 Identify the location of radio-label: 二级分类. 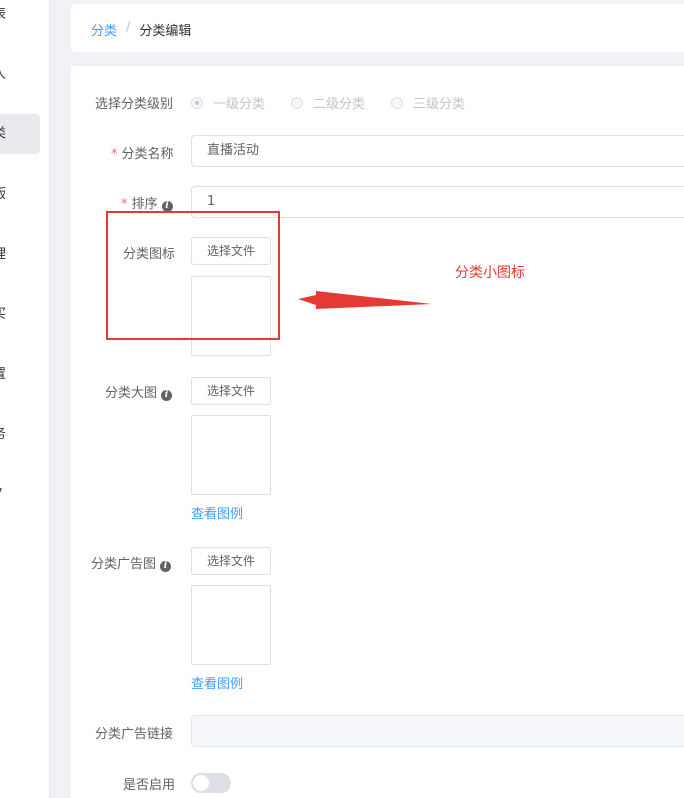
(339, 104).